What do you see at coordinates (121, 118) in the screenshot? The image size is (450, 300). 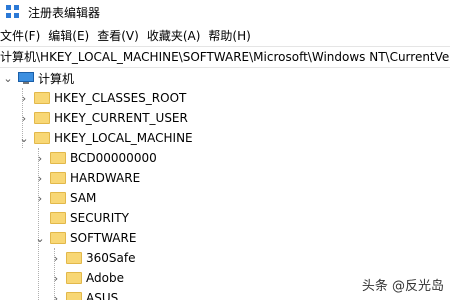 I see `tree-node-label: HKEY_CURRENT_USER` at bounding box center [121, 118].